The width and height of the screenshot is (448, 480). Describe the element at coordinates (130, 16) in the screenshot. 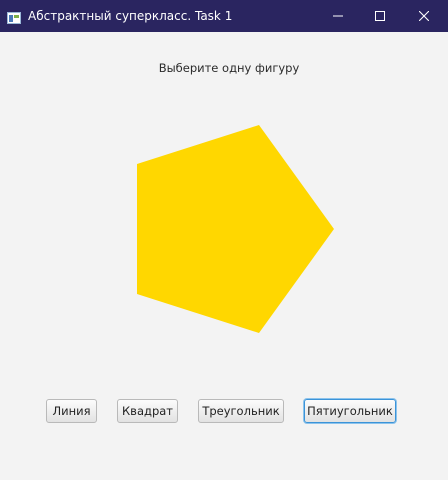

I see `window-title: Абстрактный суперкласс. Task 1` at that location.